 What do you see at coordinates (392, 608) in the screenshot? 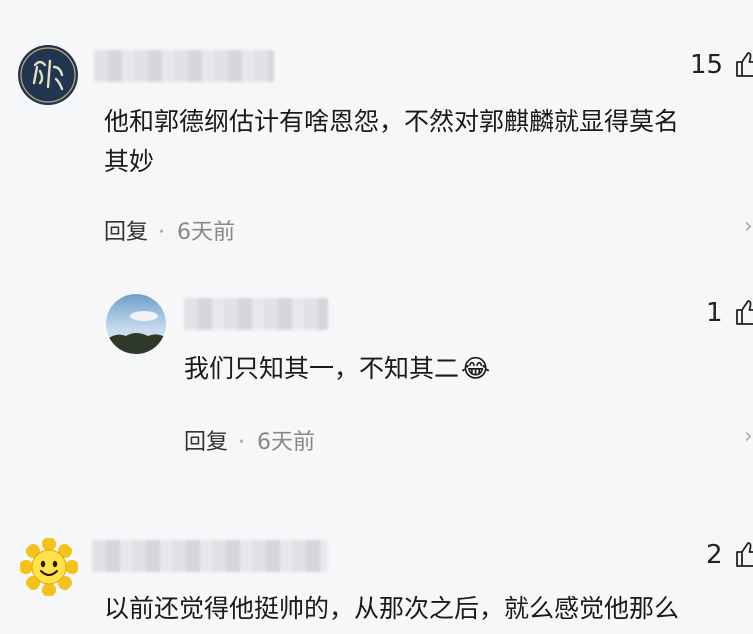
I see `comment-text-line: 以前还觉得他挺帅的，从那次之后，就么感觉他那么` at bounding box center [392, 608].